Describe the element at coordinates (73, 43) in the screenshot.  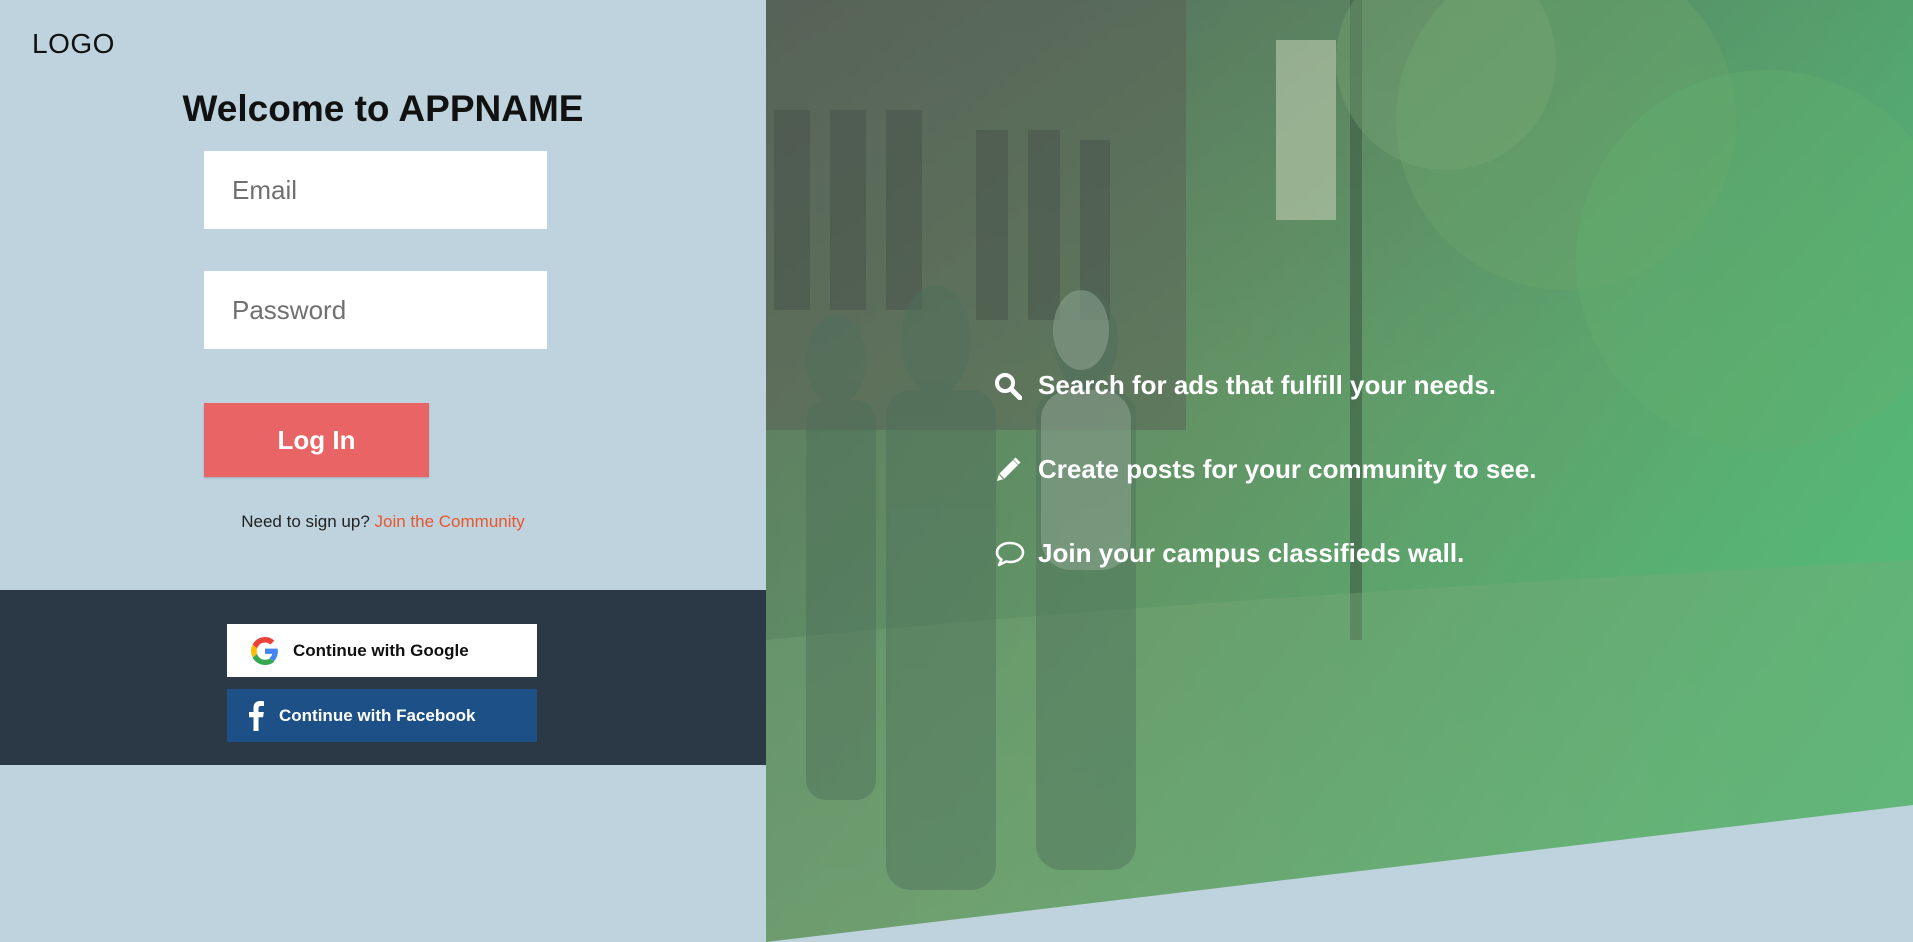
I see `logo: LOGO` at that location.